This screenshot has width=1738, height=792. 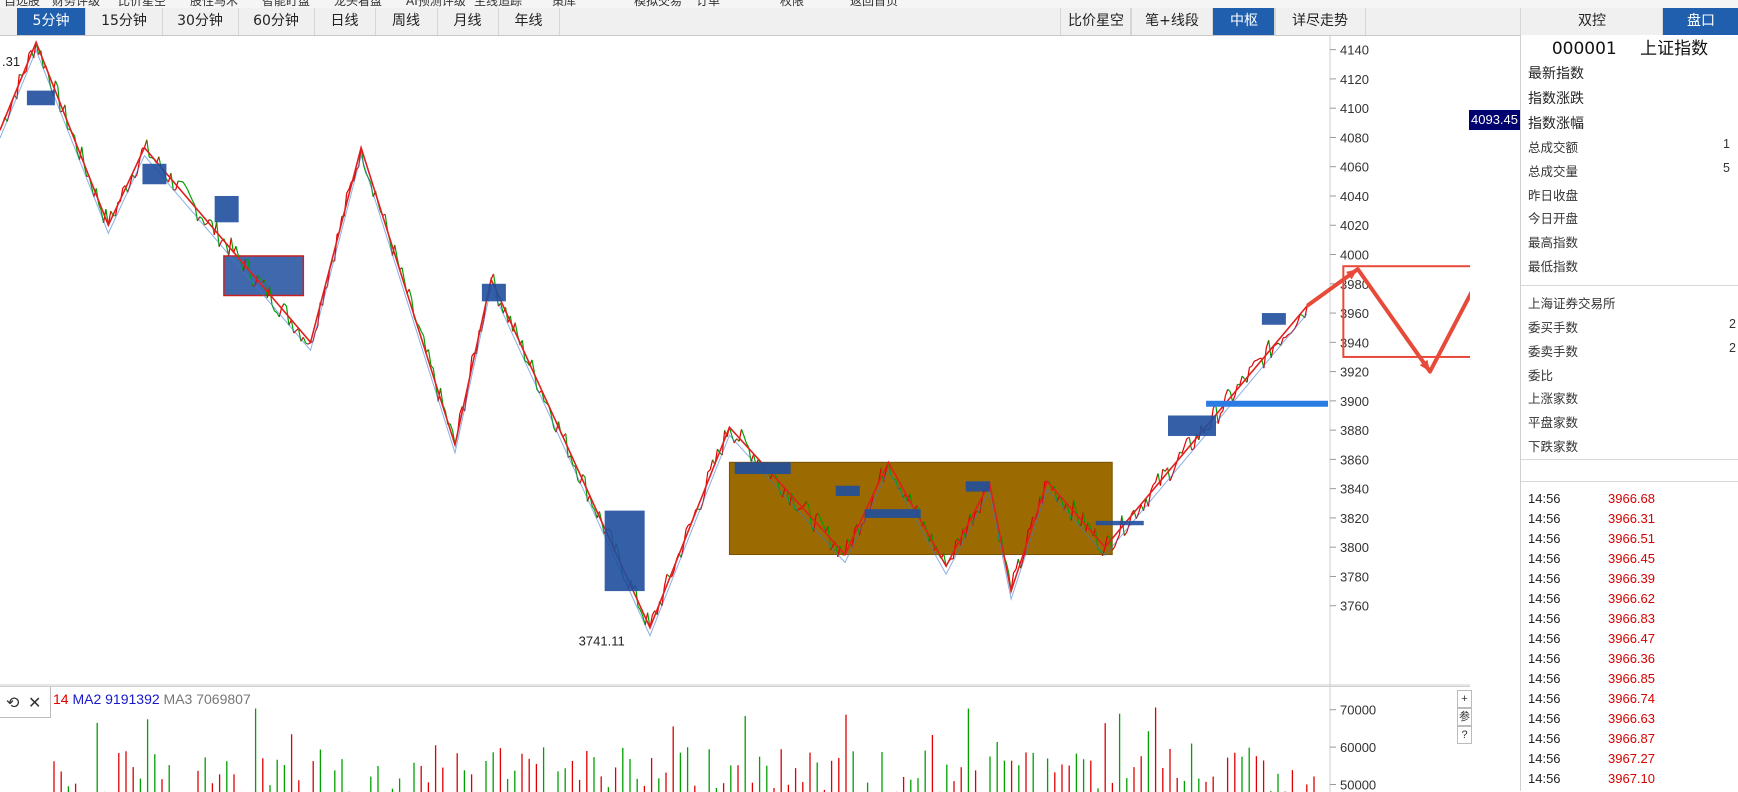 What do you see at coordinates (1553, 241) in the screenshot?
I see `quote-info-label: 最高指数` at bounding box center [1553, 241].